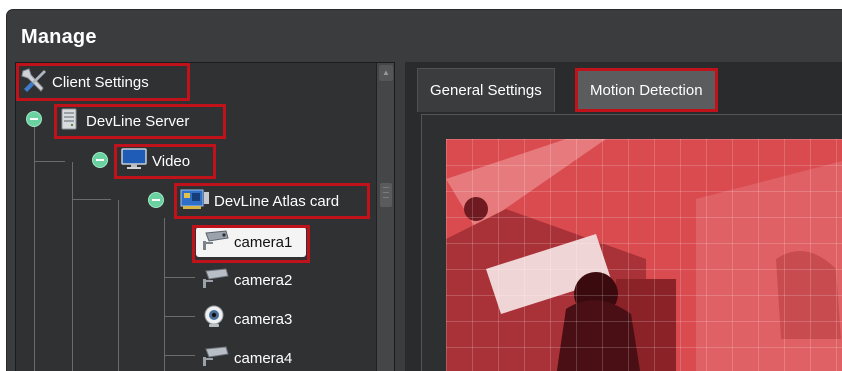 This screenshot has height=371, width=842. What do you see at coordinates (165, 161) in the screenshot?
I see `highlight-video` at bounding box center [165, 161].